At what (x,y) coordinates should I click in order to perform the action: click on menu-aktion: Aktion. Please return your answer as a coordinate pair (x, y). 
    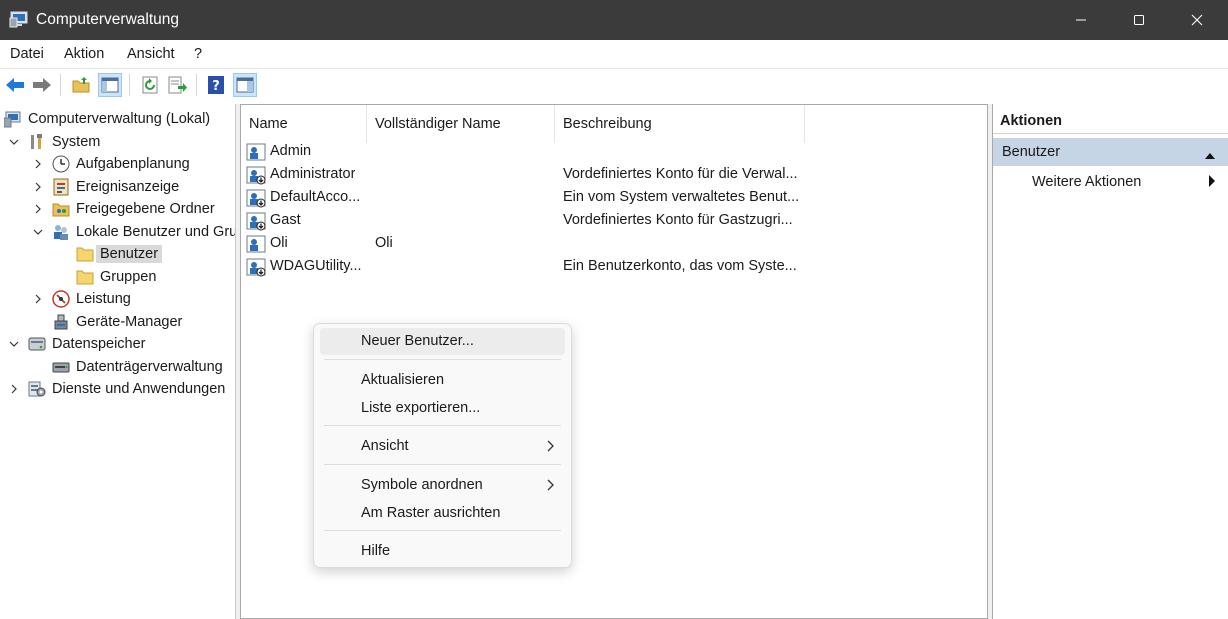
    Looking at the image, I should click on (84, 54).